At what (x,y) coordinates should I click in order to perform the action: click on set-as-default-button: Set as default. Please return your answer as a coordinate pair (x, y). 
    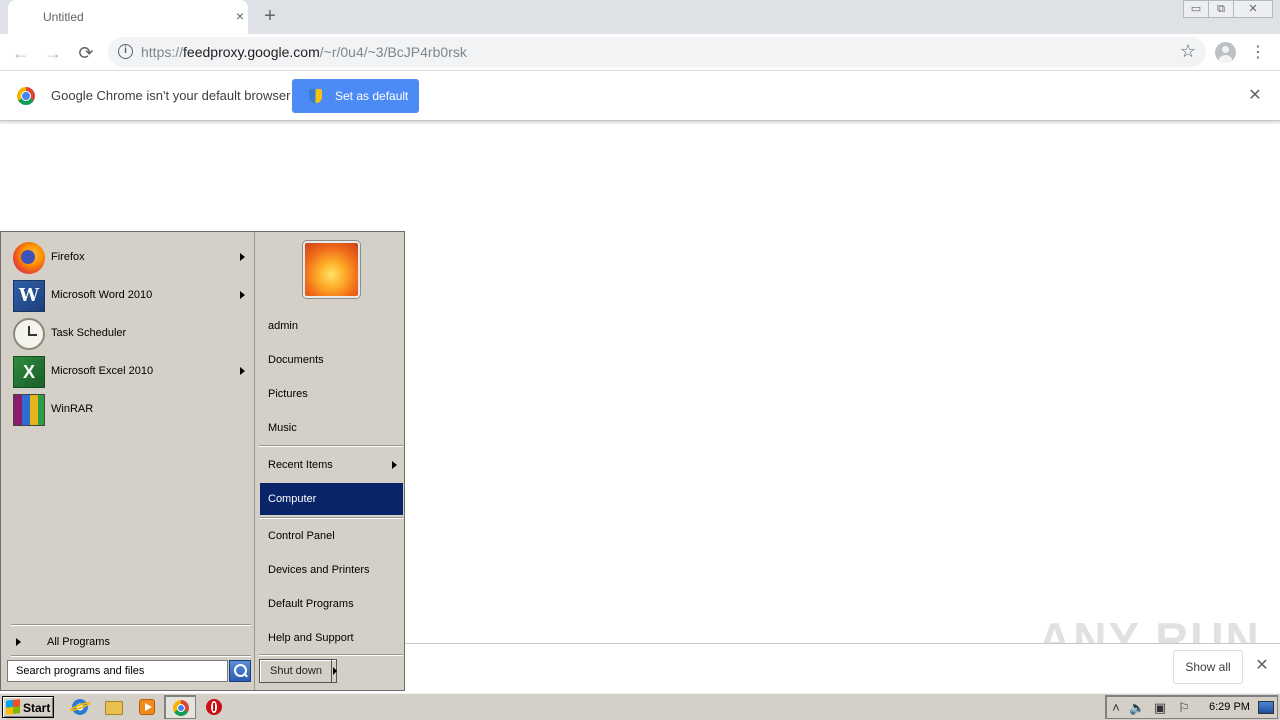
    Looking at the image, I should click on (355, 96).